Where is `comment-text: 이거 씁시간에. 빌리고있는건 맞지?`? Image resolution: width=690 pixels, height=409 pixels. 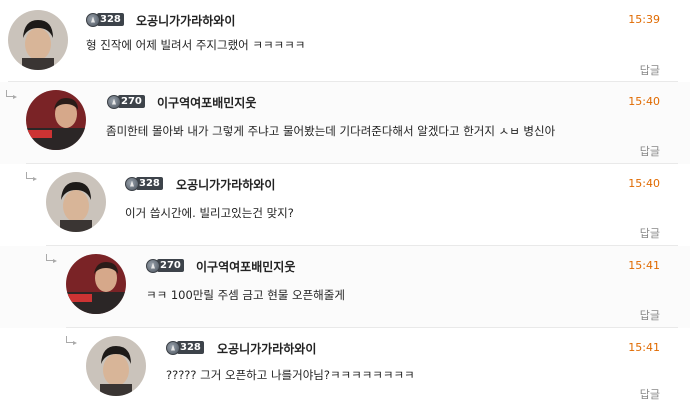
comment-text: 이거 씁시간에. 빌리고있는건 맞지? is located at coordinates (209, 213).